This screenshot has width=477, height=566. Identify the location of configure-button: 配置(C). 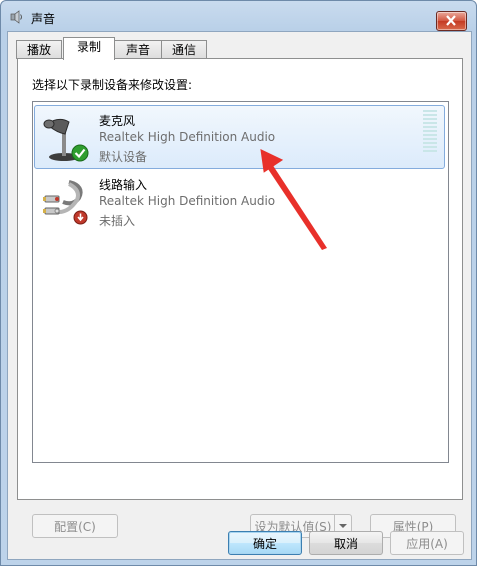
(75, 526).